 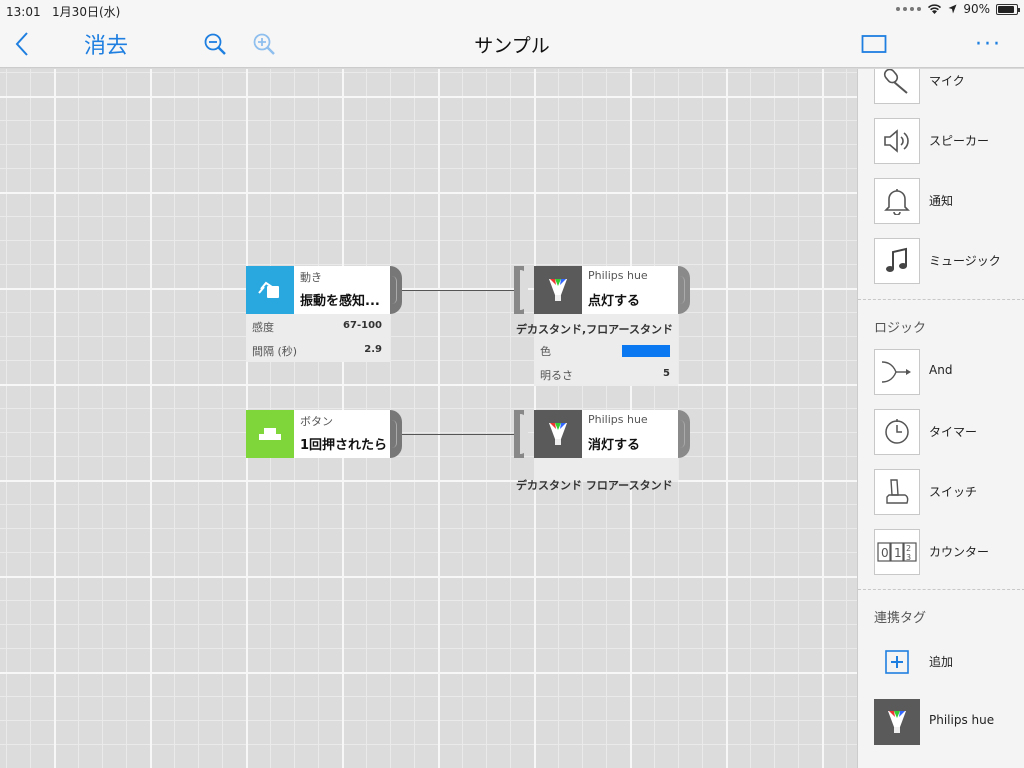 I want to click on button-block-icon, so click(x=270, y=434).